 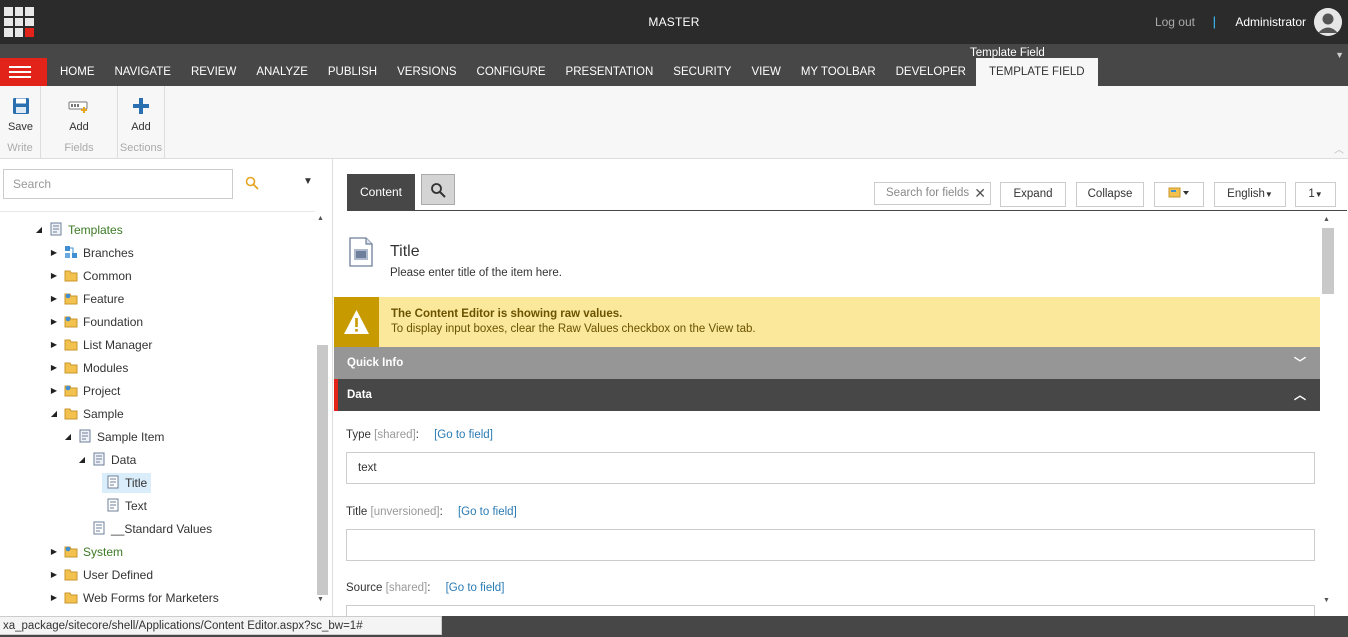 I want to click on search-options-chevron-down-icon: ▼, so click(x=308, y=181).